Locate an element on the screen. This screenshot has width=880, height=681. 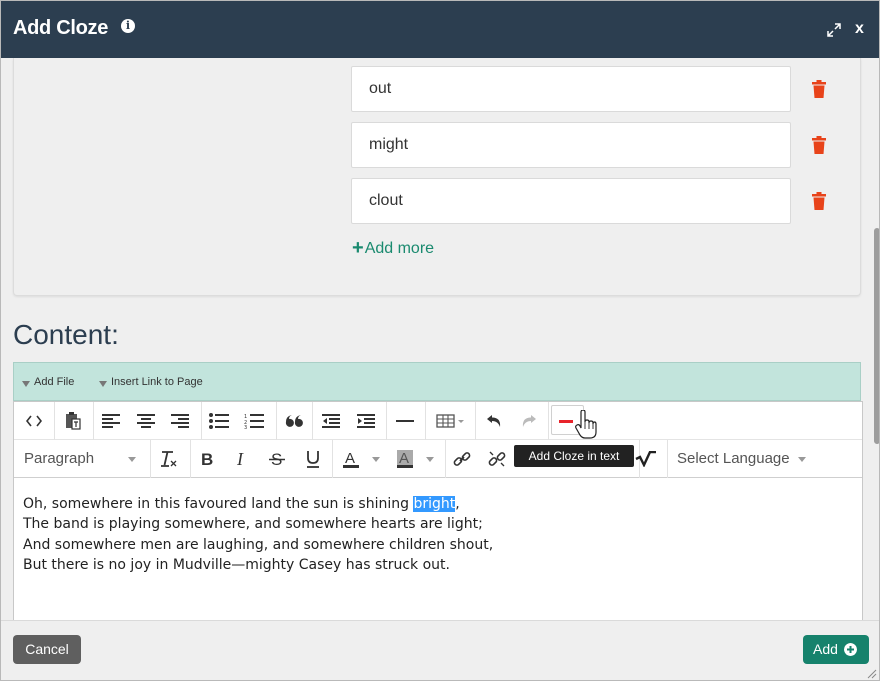
strikethrough-icon: S is located at coordinates (277, 459).